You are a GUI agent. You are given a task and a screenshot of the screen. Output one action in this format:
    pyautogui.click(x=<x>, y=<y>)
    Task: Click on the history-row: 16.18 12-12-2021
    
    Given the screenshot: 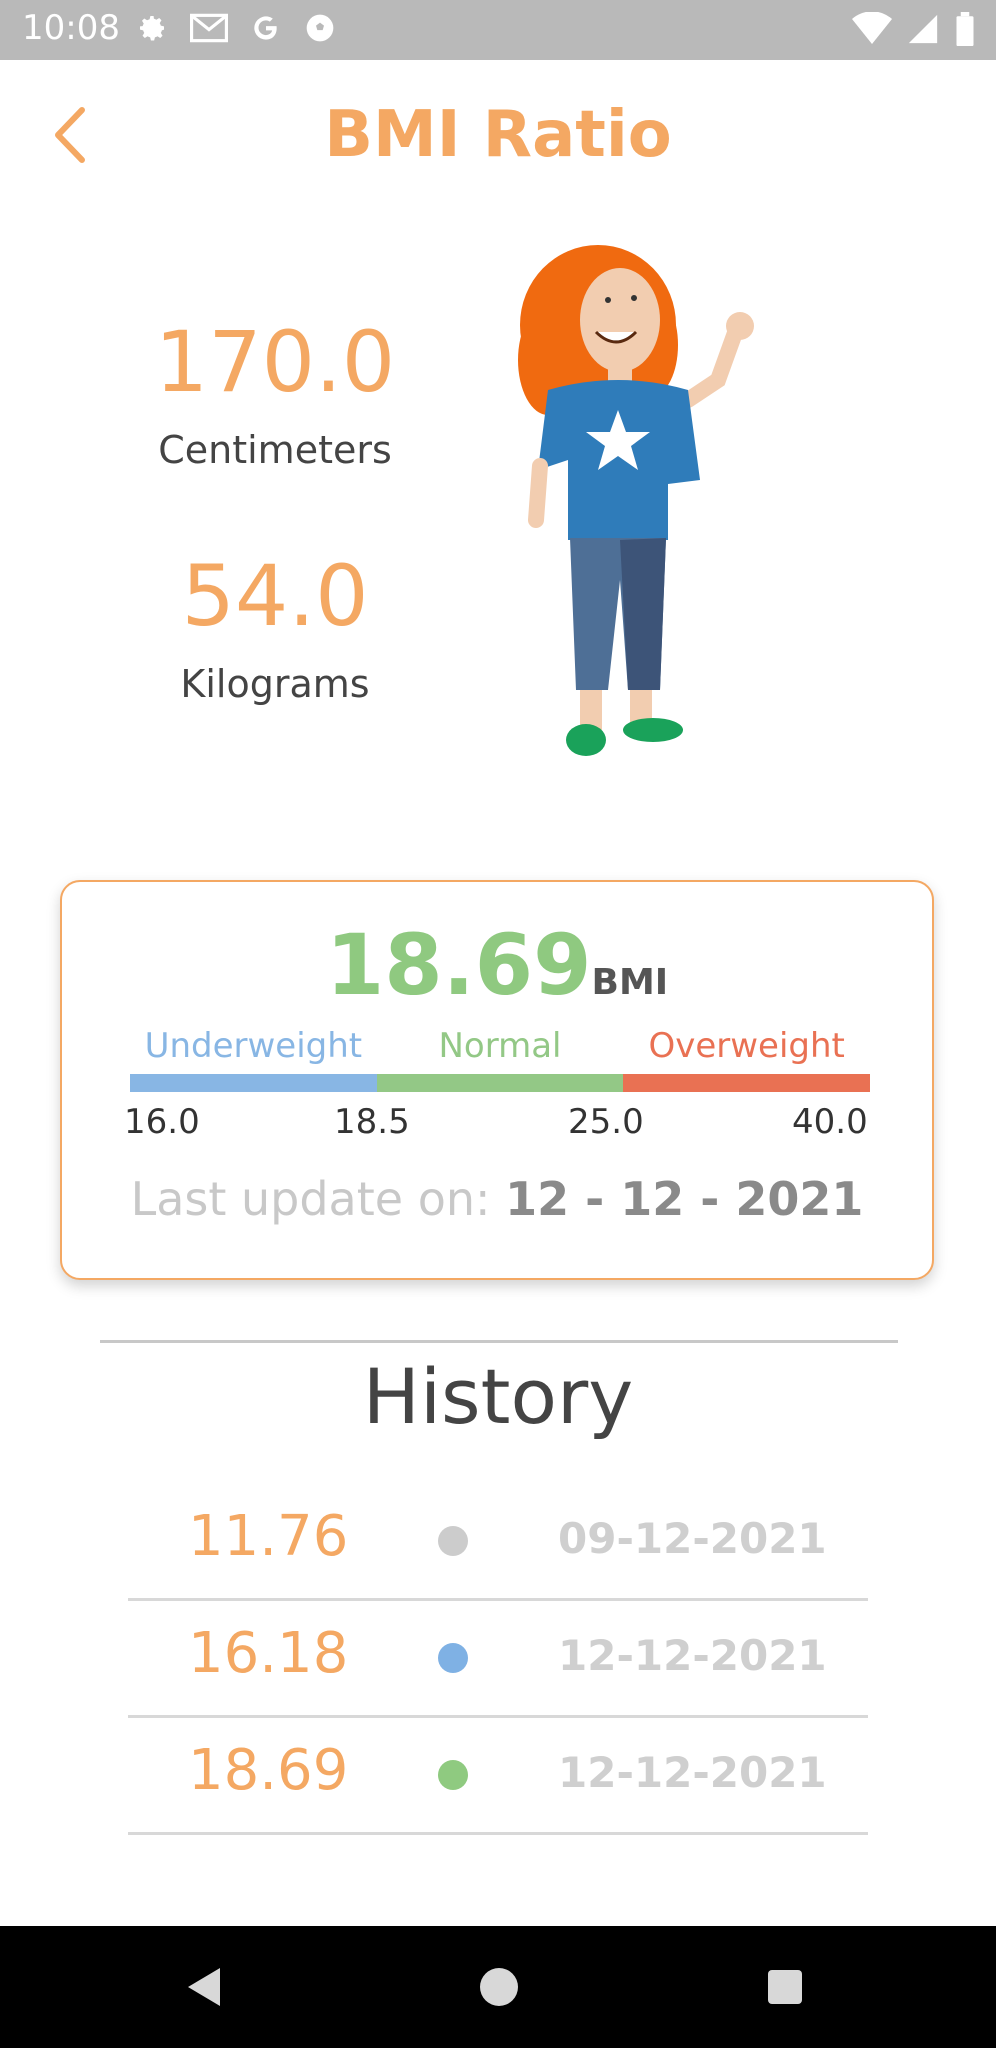 What is the action you would take?
    pyautogui.click(x=498, y=1659)
    